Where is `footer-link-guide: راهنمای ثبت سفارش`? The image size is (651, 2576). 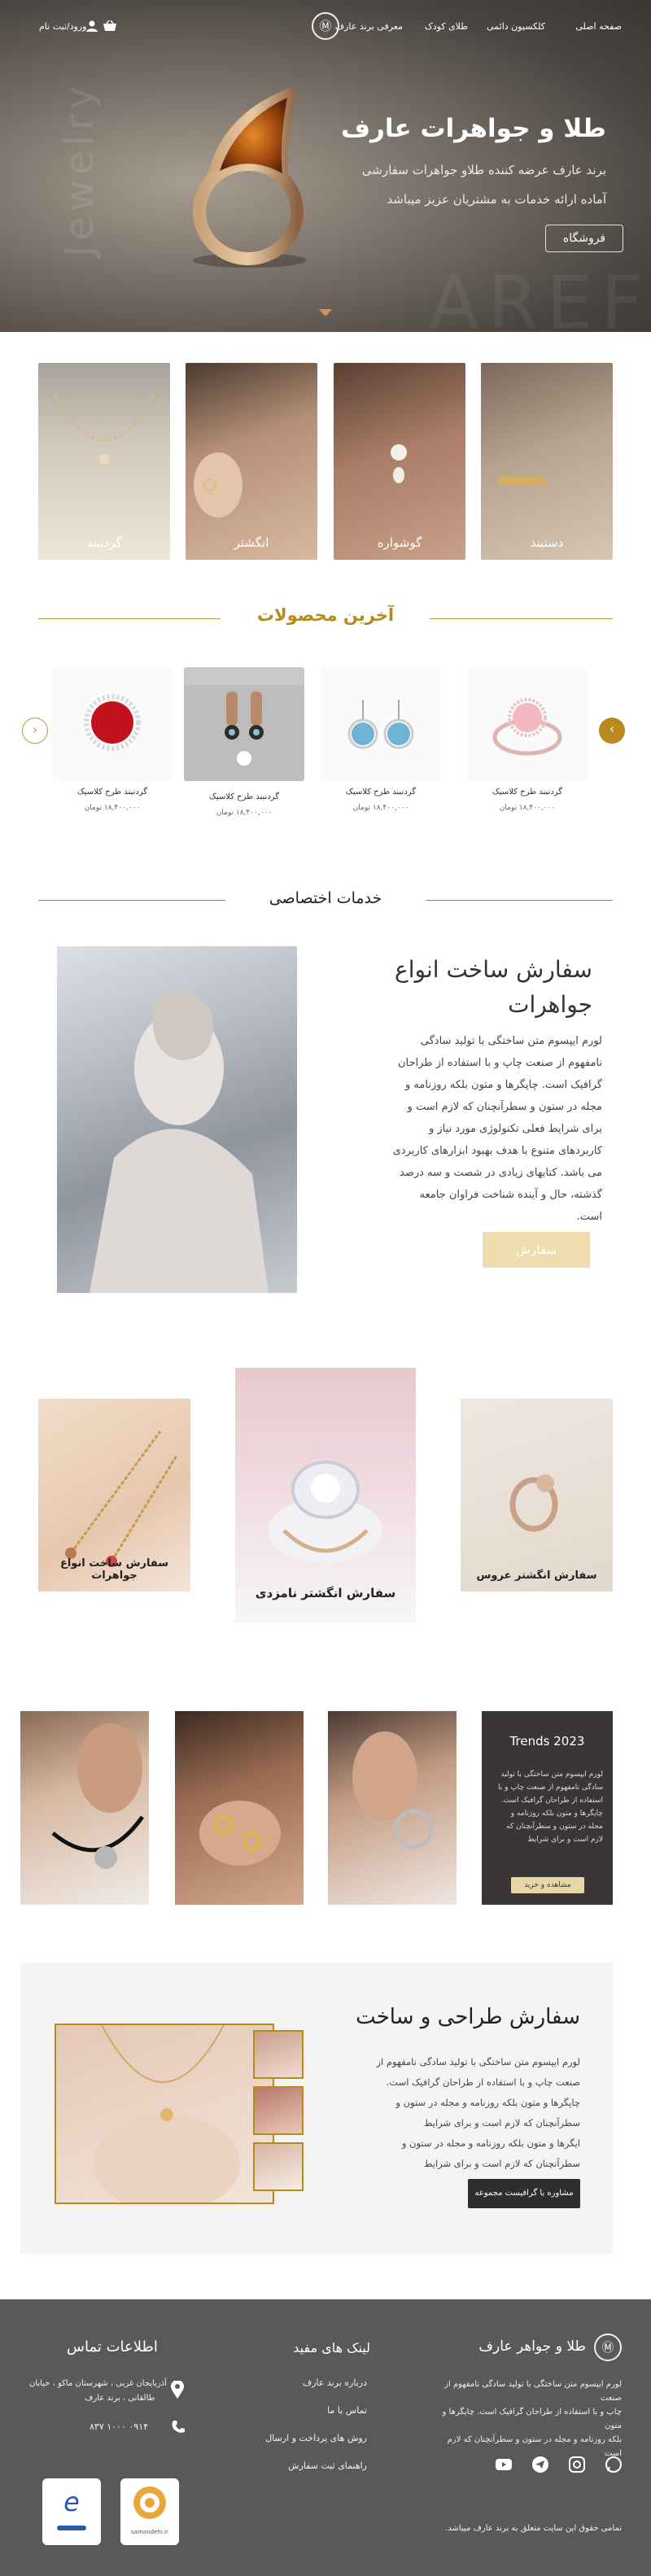 footer-link-guide: راهنمای ثبت سفارش is located at coordinates (327, 2465).